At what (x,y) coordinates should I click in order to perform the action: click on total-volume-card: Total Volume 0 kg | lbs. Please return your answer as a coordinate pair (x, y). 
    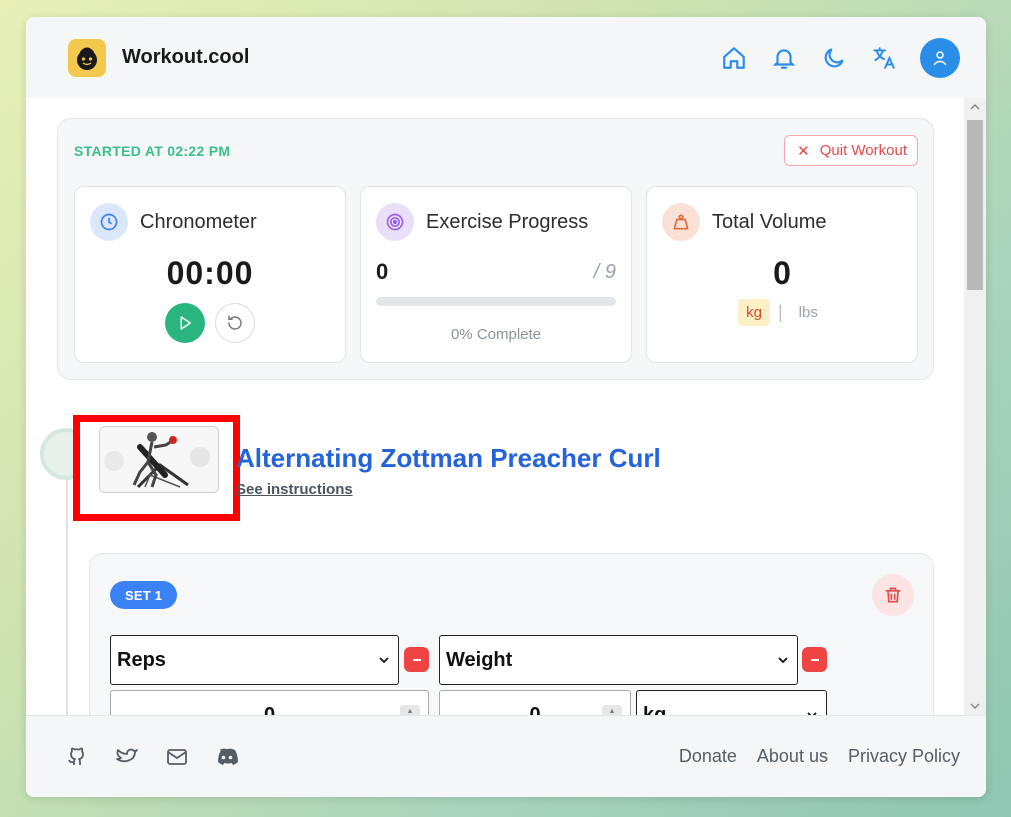
    Looking at the image, I should click on (782, 274).